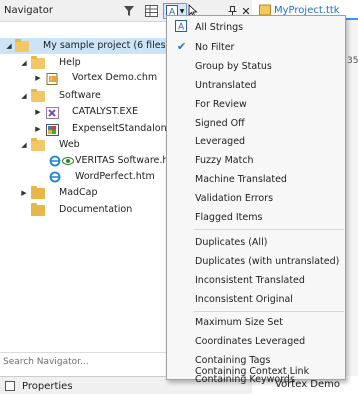 Image resolution: width=358 pixels, height=394 pixels. I want to click on tree-item-label: ExpenseltStandalone.e, so click(127, 128).